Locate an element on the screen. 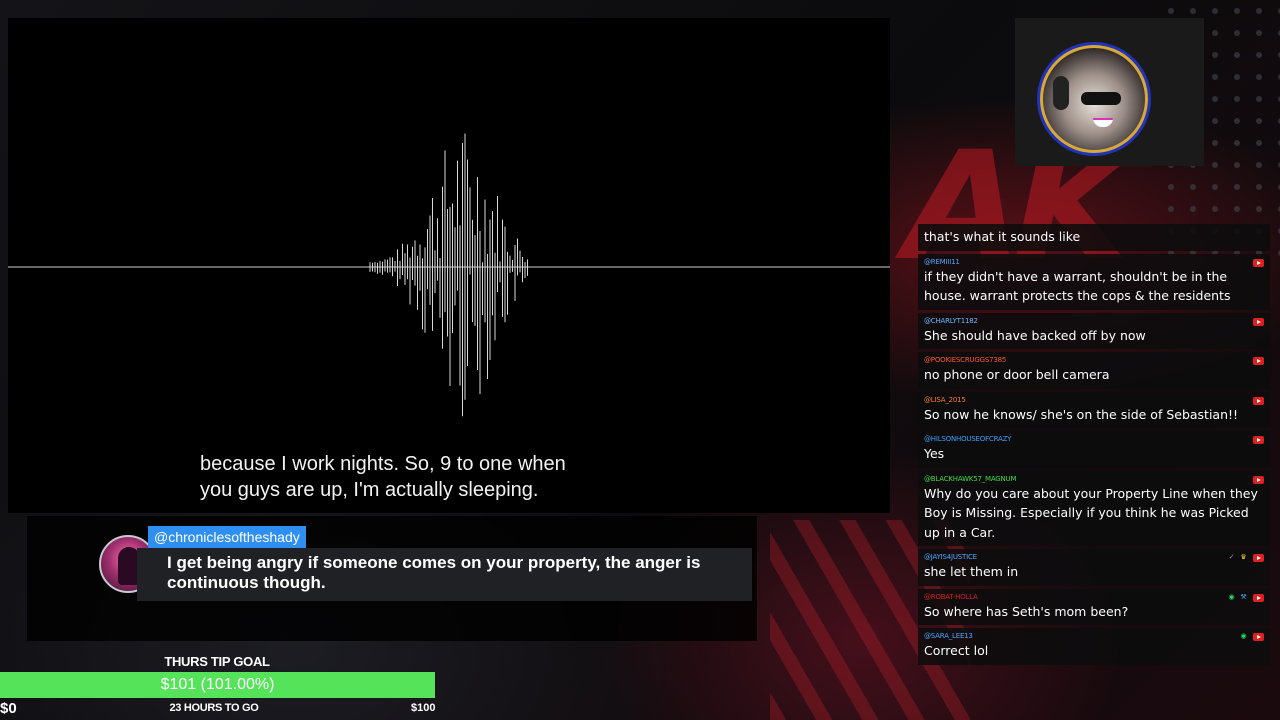 The width and height of the screenshot is (1280, 720). commenter-handle: @chroniclesoftheshady is located at coordinates (227, 537).